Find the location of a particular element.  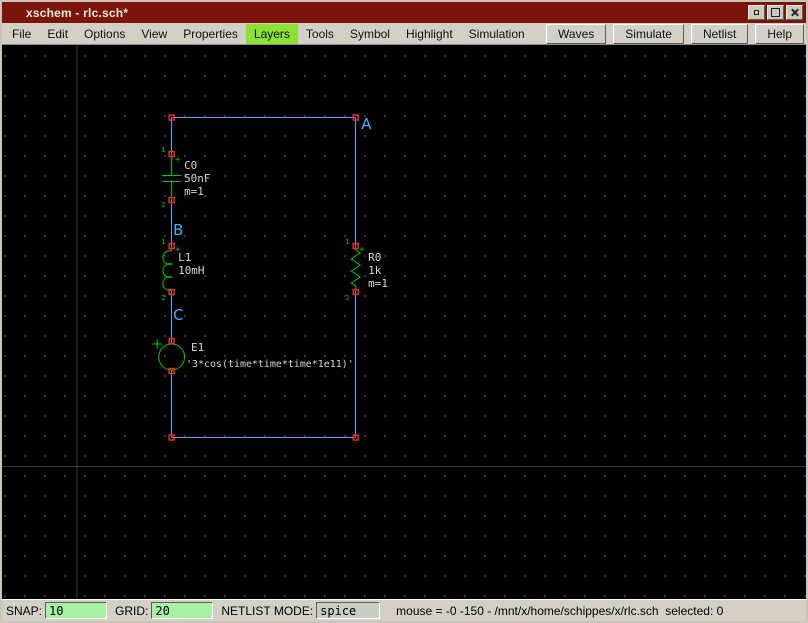

menu-item-highlight: Highlight is located at coordinates (429, 34).